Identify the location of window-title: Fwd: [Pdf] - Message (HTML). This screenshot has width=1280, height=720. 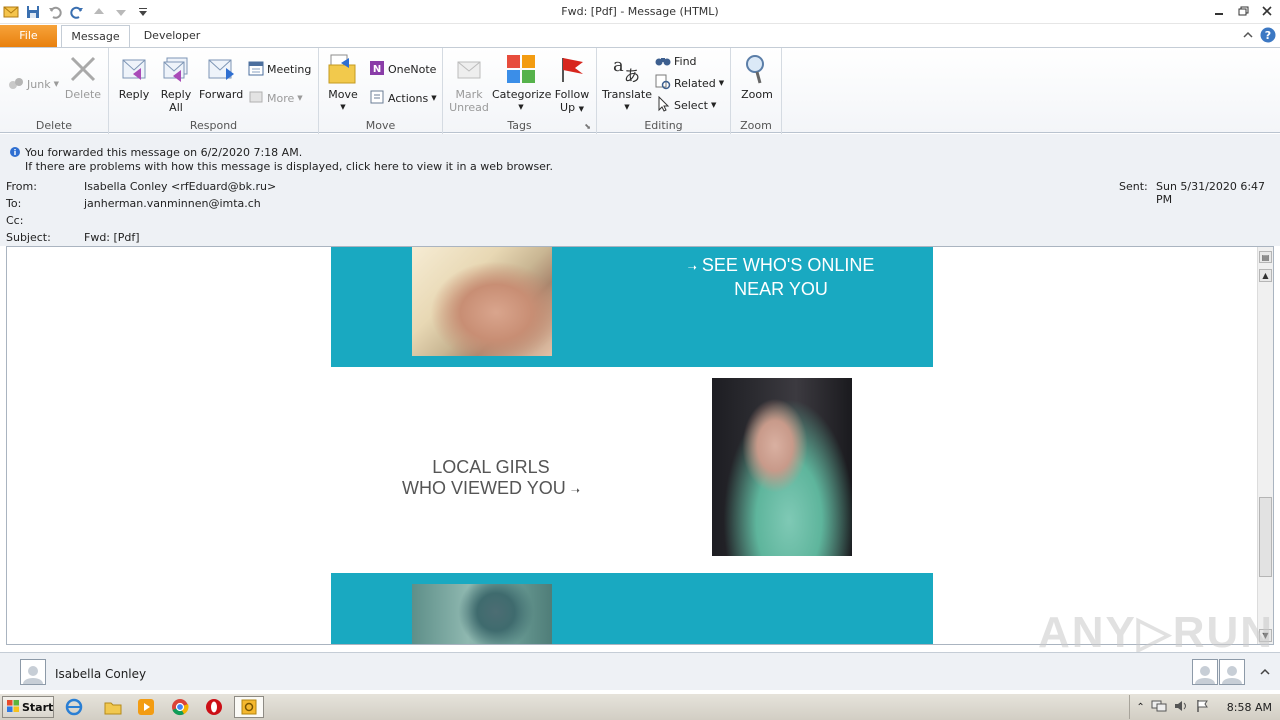
(640, 11).